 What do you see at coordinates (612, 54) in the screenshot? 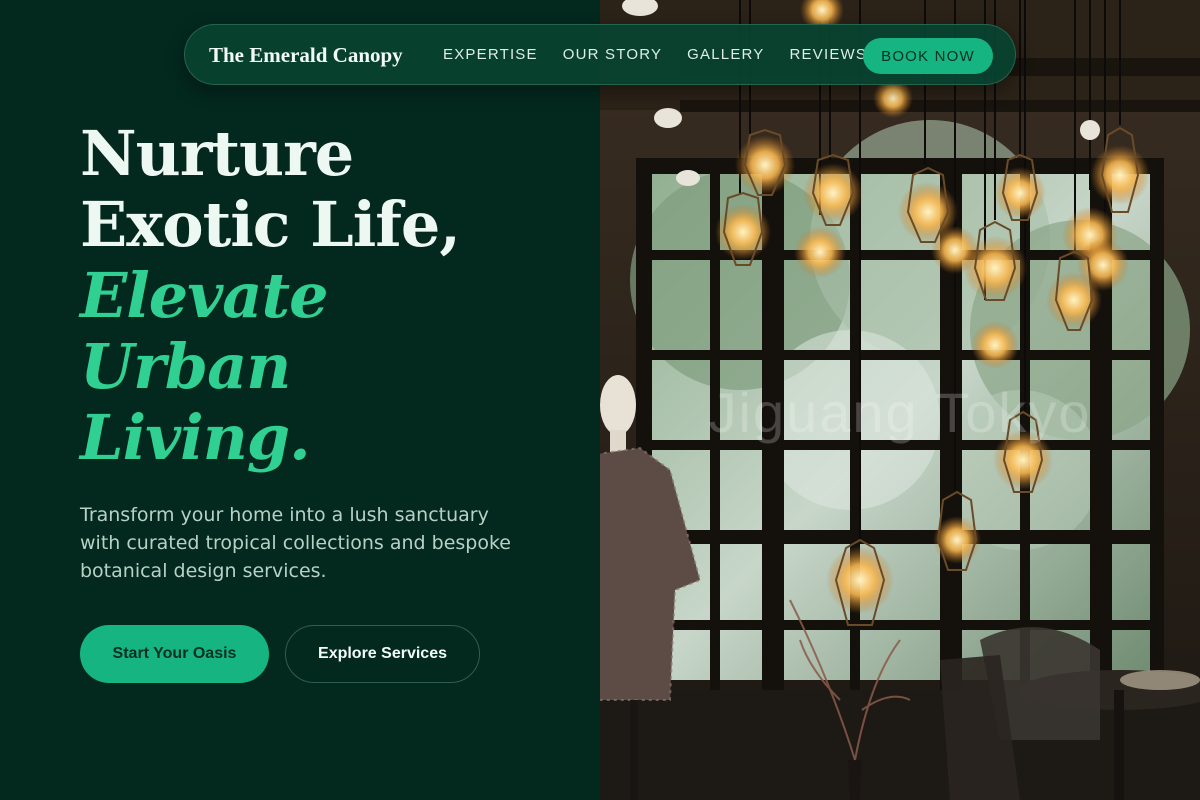
I see `nav-link-our-story: OUR STORY` at bounding box center [612, 54].